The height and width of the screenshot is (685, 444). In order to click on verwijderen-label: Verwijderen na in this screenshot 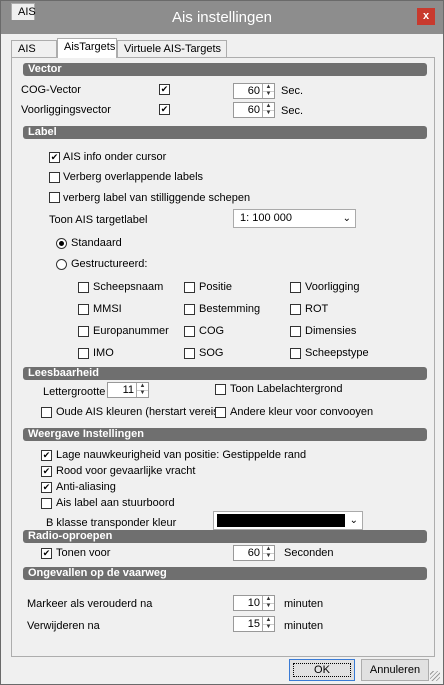, I will do `click(63, 626)`.